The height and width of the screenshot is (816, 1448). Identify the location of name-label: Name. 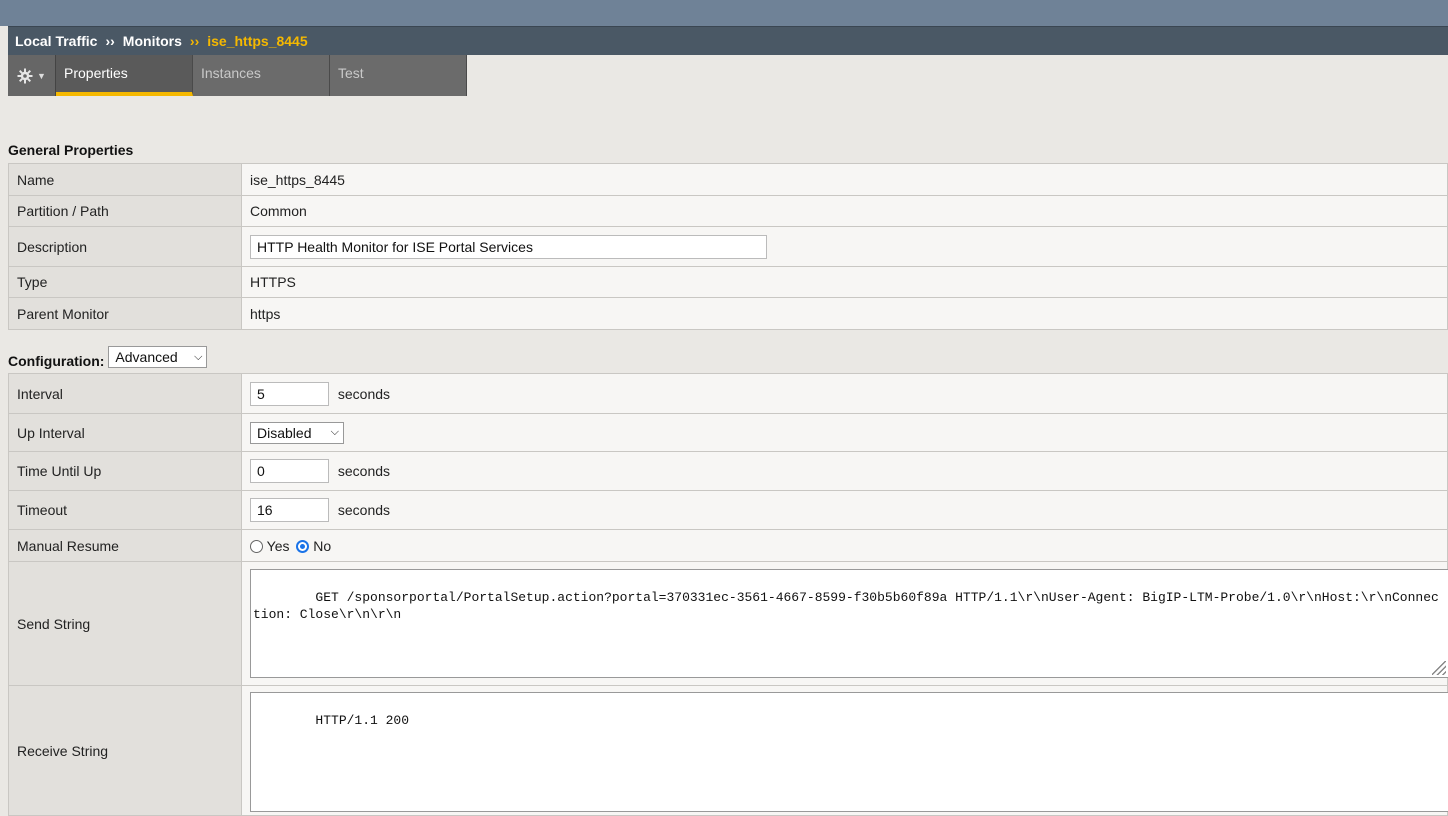
(125, 179).